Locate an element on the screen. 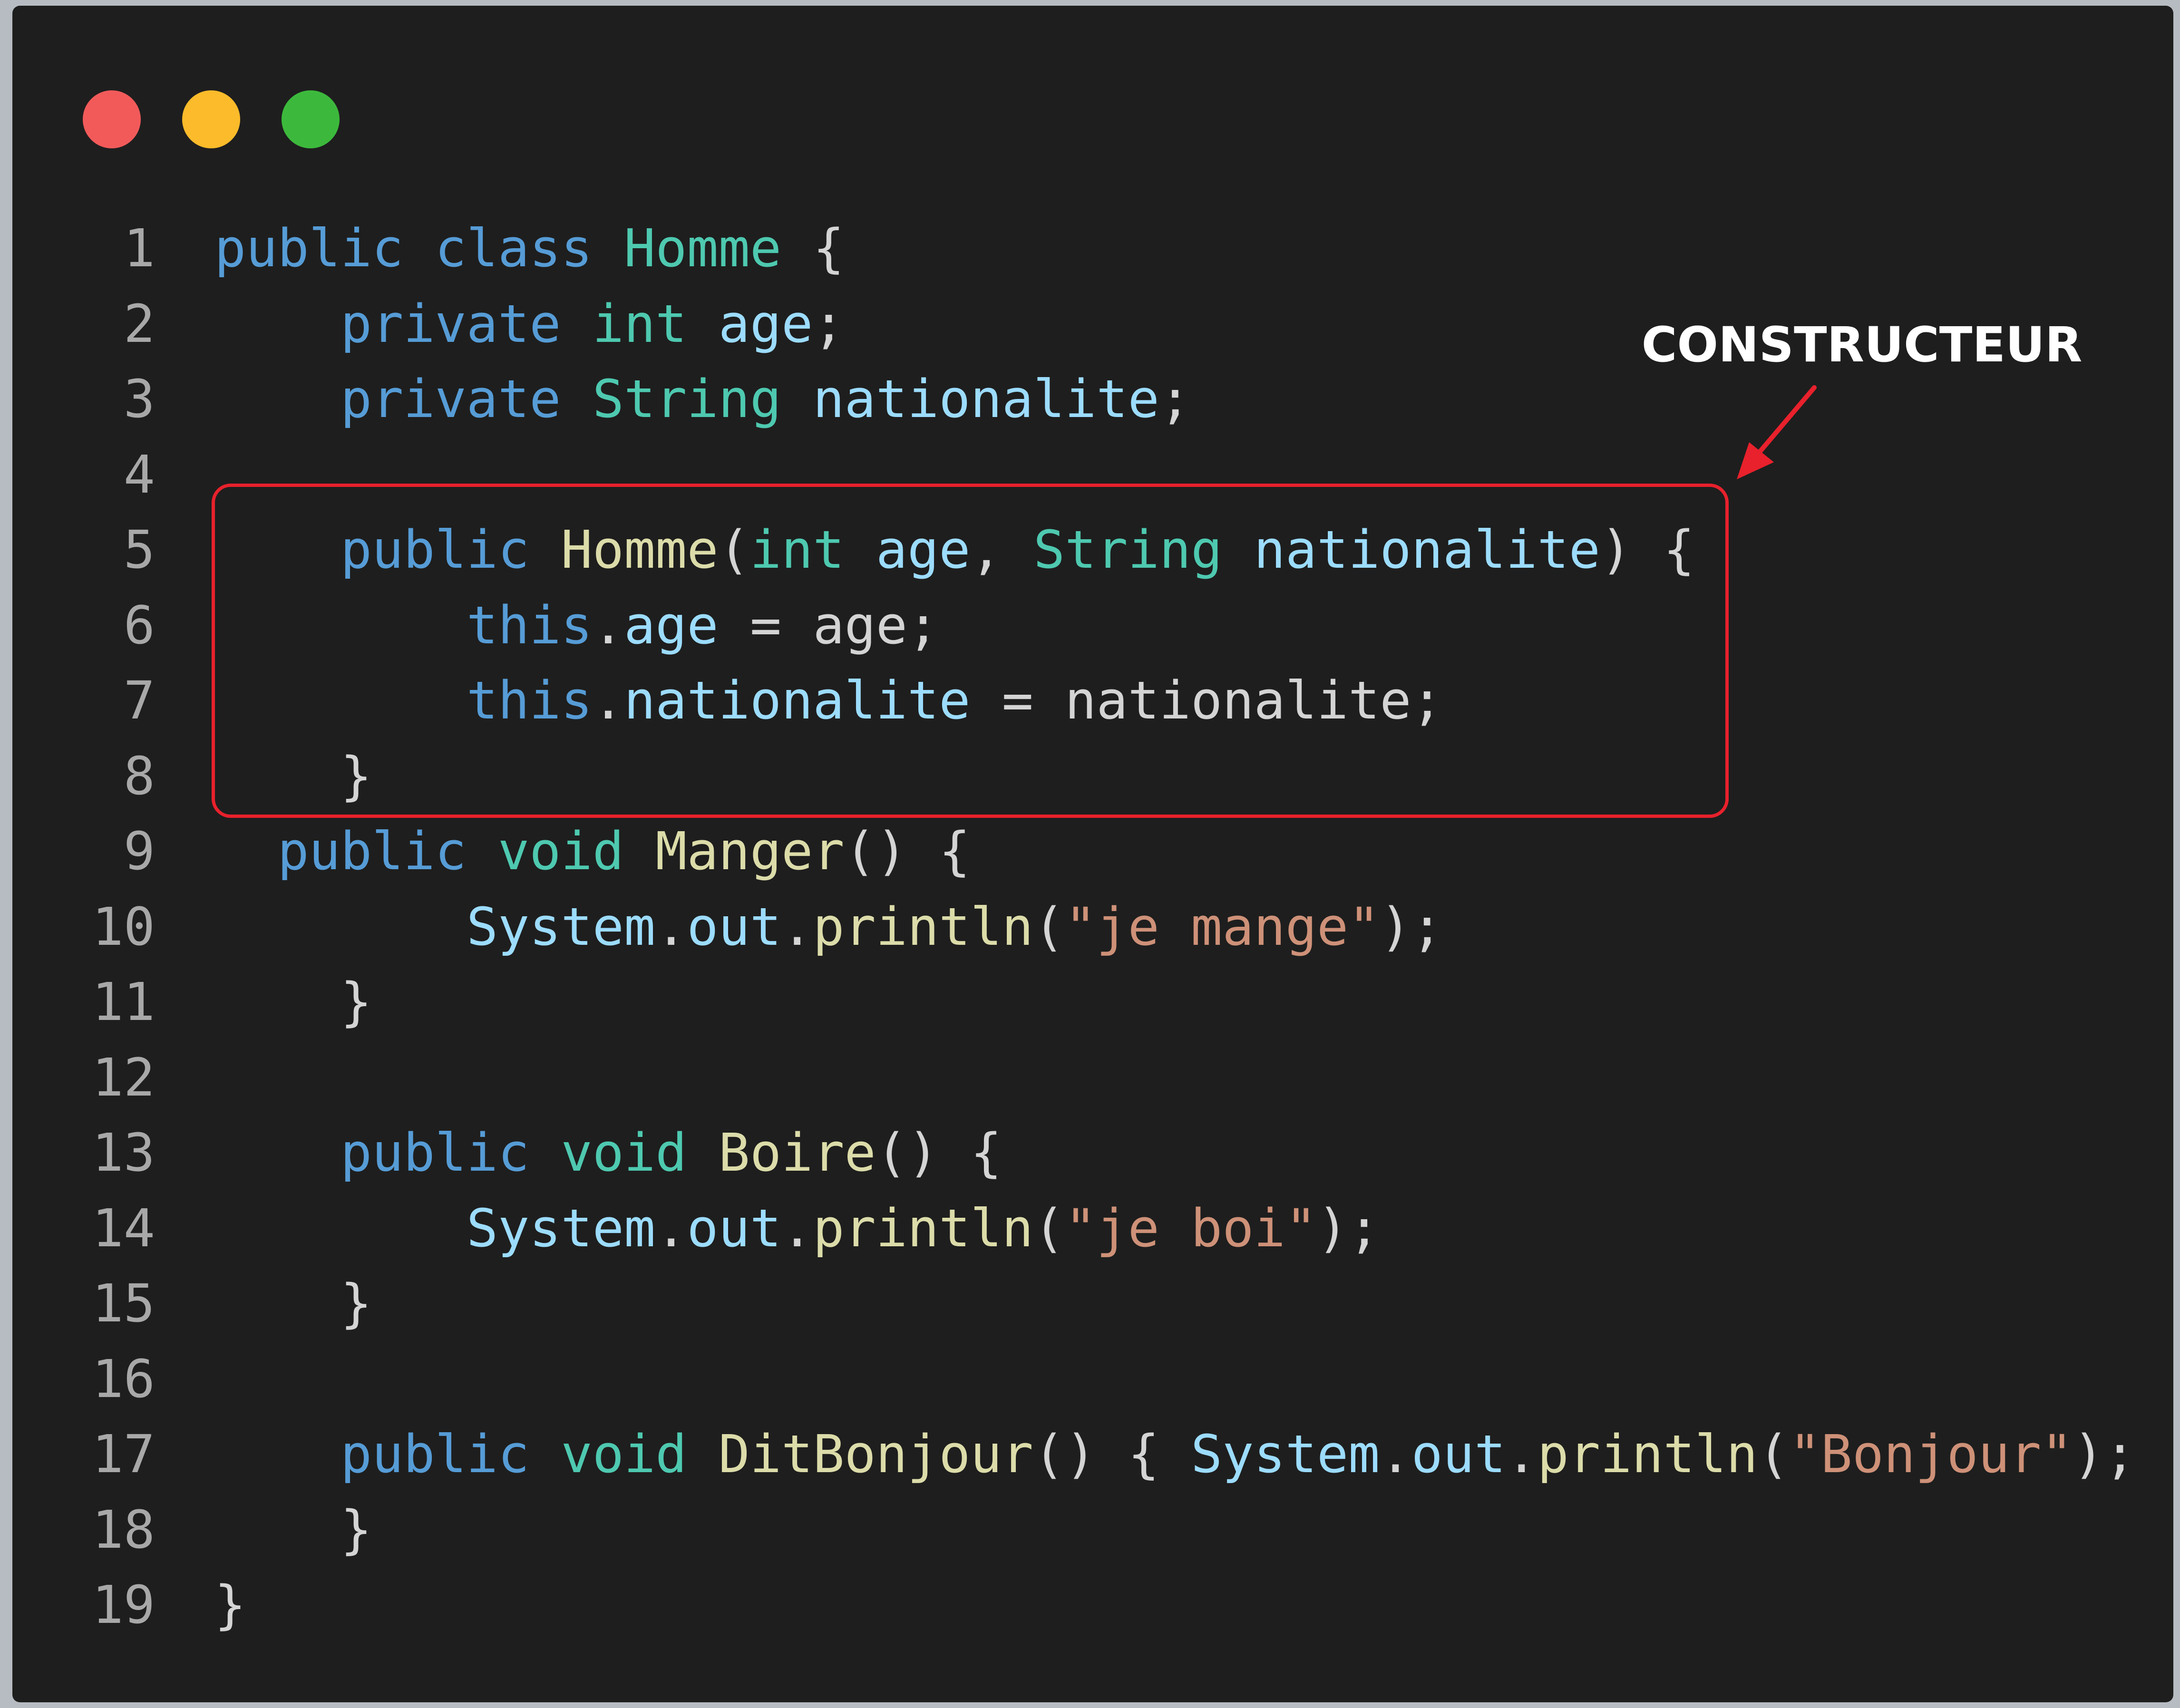  code-token: "je boi" is located at coordinates (1191, 1228).